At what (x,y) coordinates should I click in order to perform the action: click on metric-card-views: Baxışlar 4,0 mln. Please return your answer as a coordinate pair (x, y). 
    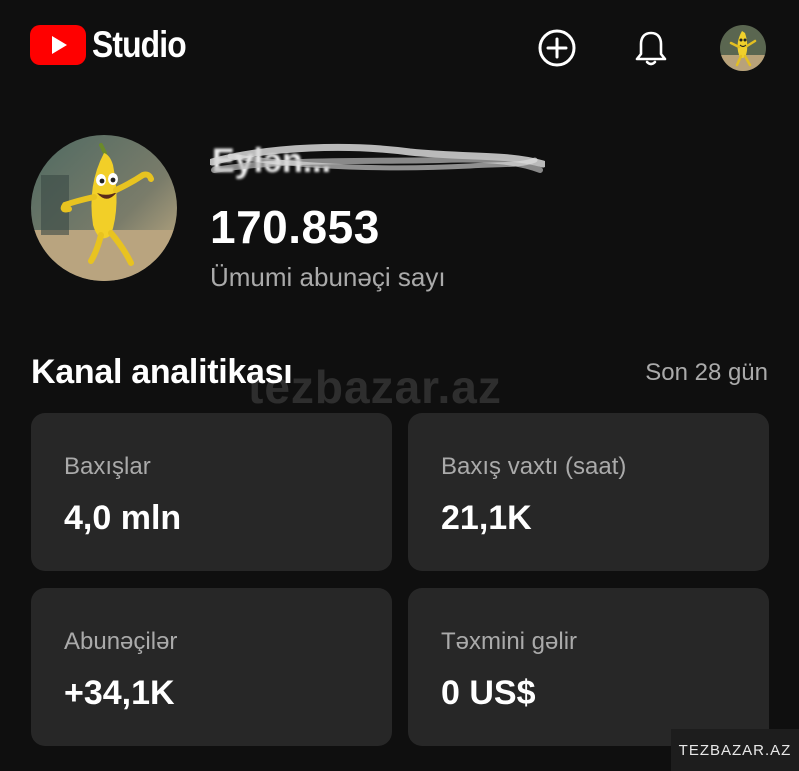
    Looking at the image, I should click on (211, 492).